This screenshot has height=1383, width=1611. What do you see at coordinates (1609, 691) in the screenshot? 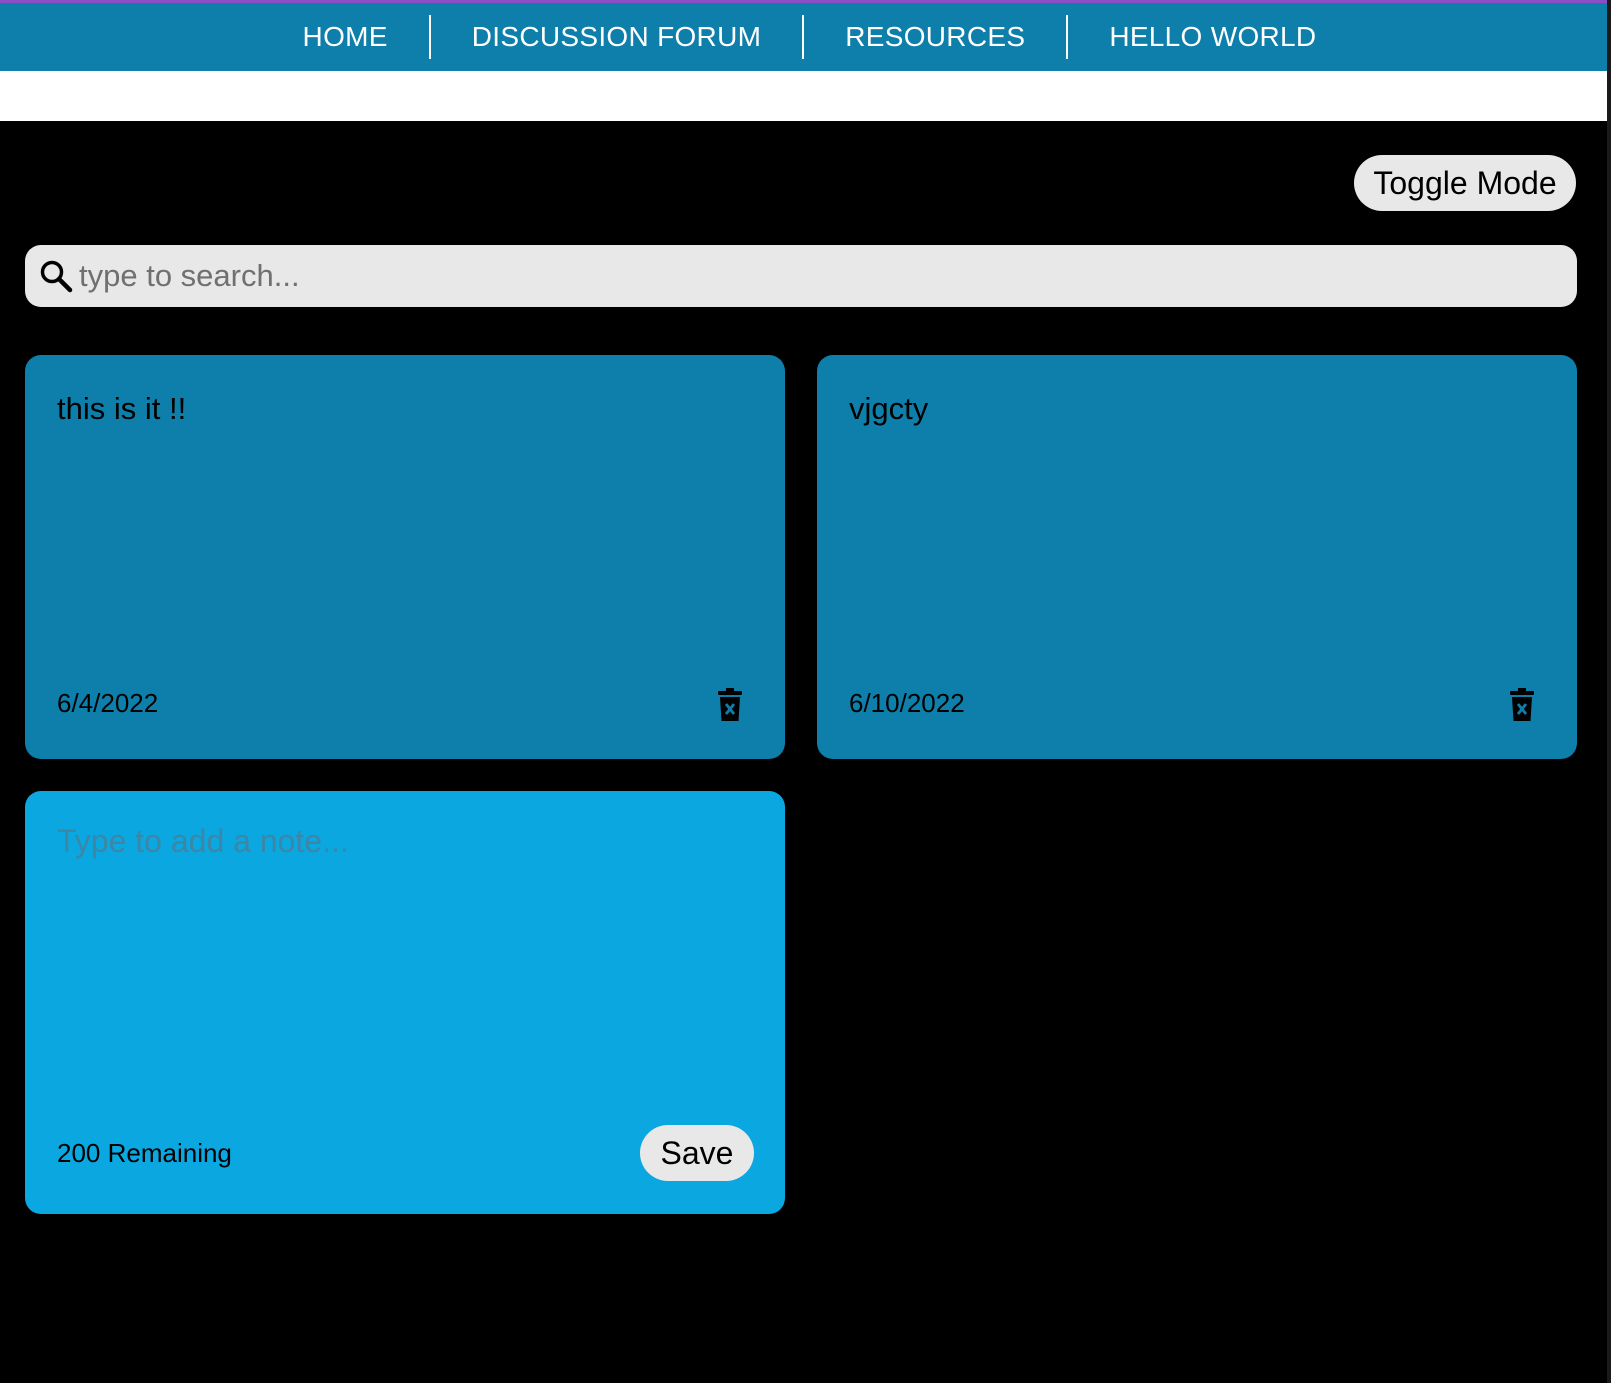
I see `window-edge` at bounding box center [1609, 691].